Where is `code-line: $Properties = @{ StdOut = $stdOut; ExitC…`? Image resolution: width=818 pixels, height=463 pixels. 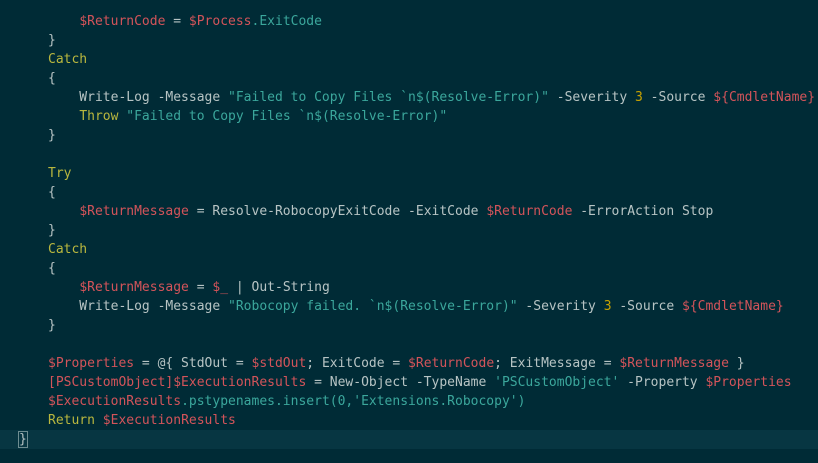 code-line: $Properties = @{ StdOut = $stdOut; ExitC… is located at coordinates (396, 363).